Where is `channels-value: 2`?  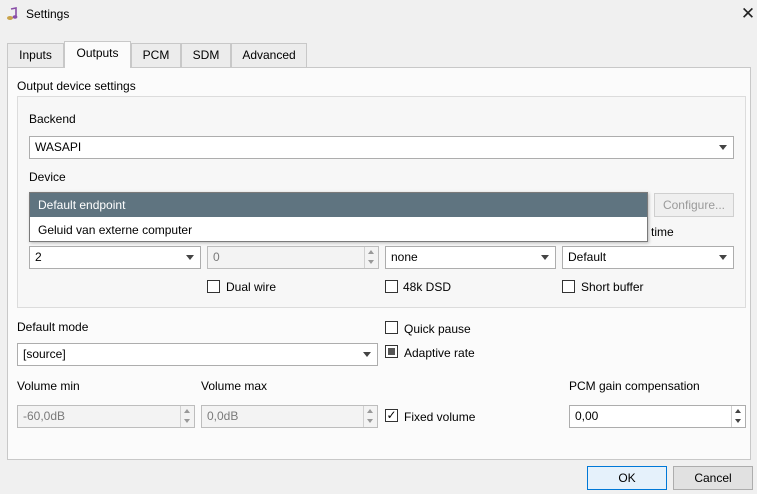 channels-value: 2 is located at coordinates (38, 257).